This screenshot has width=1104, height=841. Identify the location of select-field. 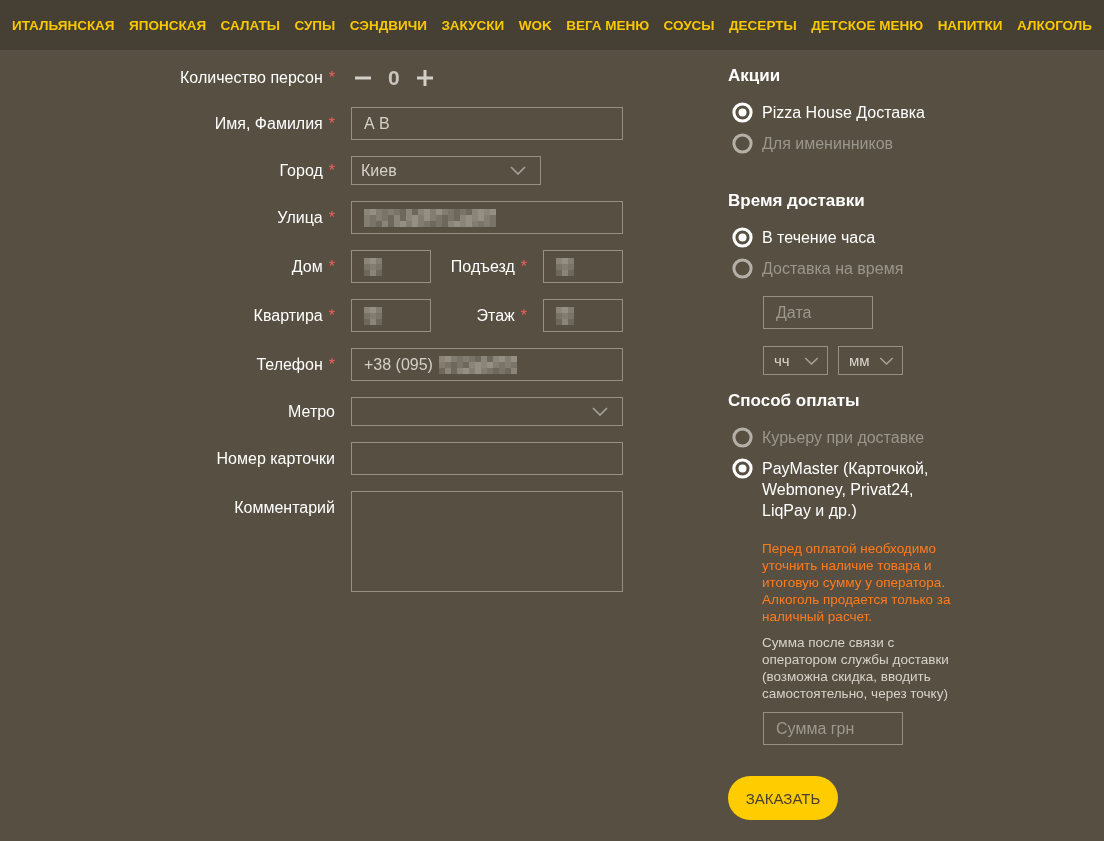
(487, 411).